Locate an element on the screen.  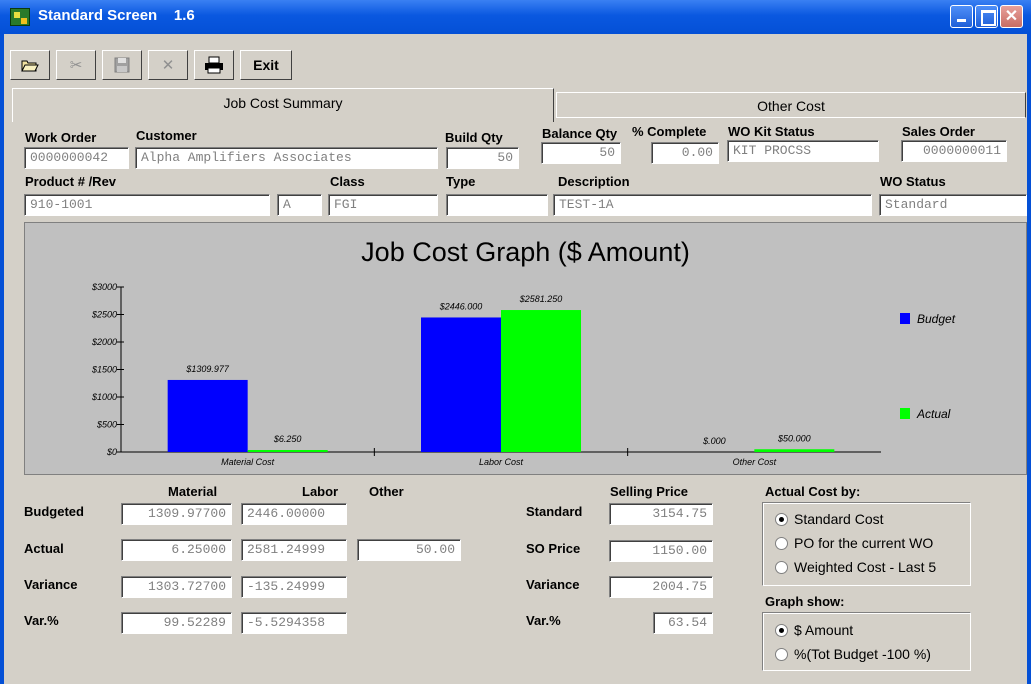
toolbar: ✂ ✕ Exit is located at coordinates (183, 65).